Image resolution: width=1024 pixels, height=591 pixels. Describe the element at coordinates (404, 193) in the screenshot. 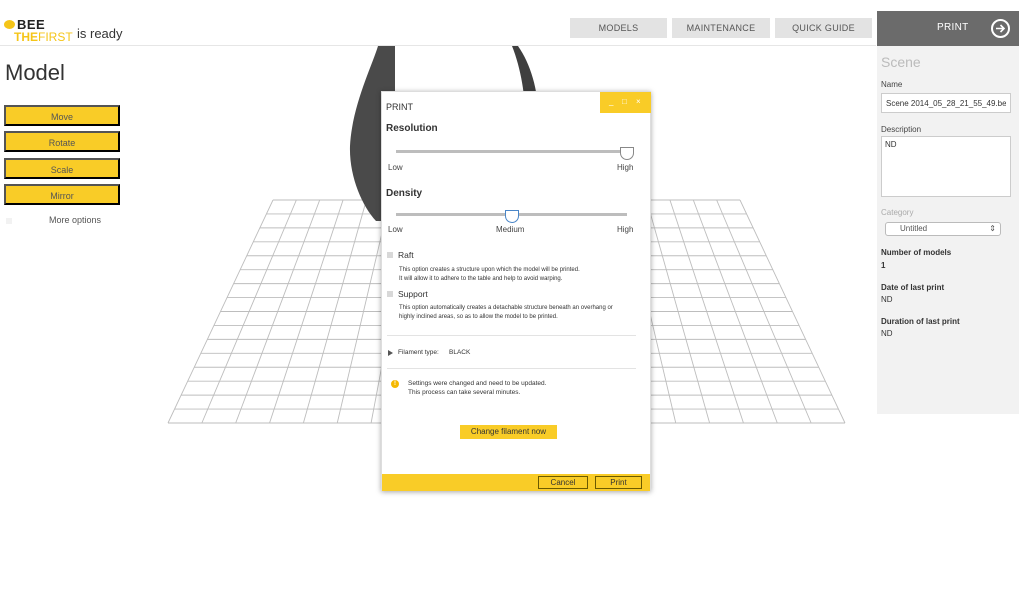

I see `density-title: Density` at that location.